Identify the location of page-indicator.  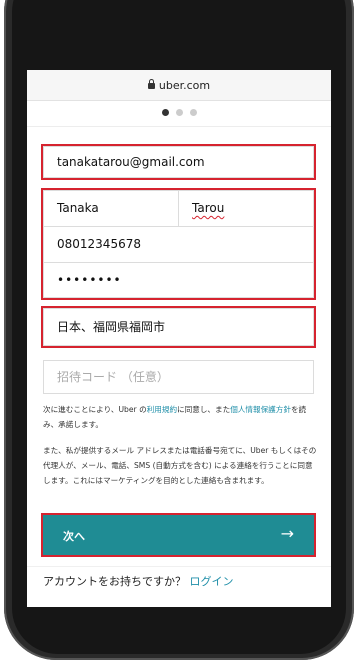
(179, 112).